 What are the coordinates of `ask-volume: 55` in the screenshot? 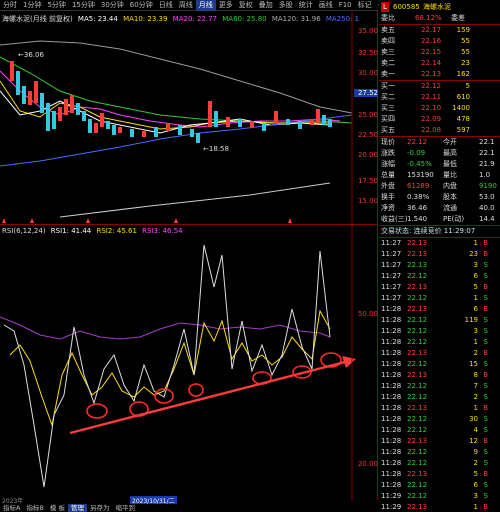 It's located at (465, 52).